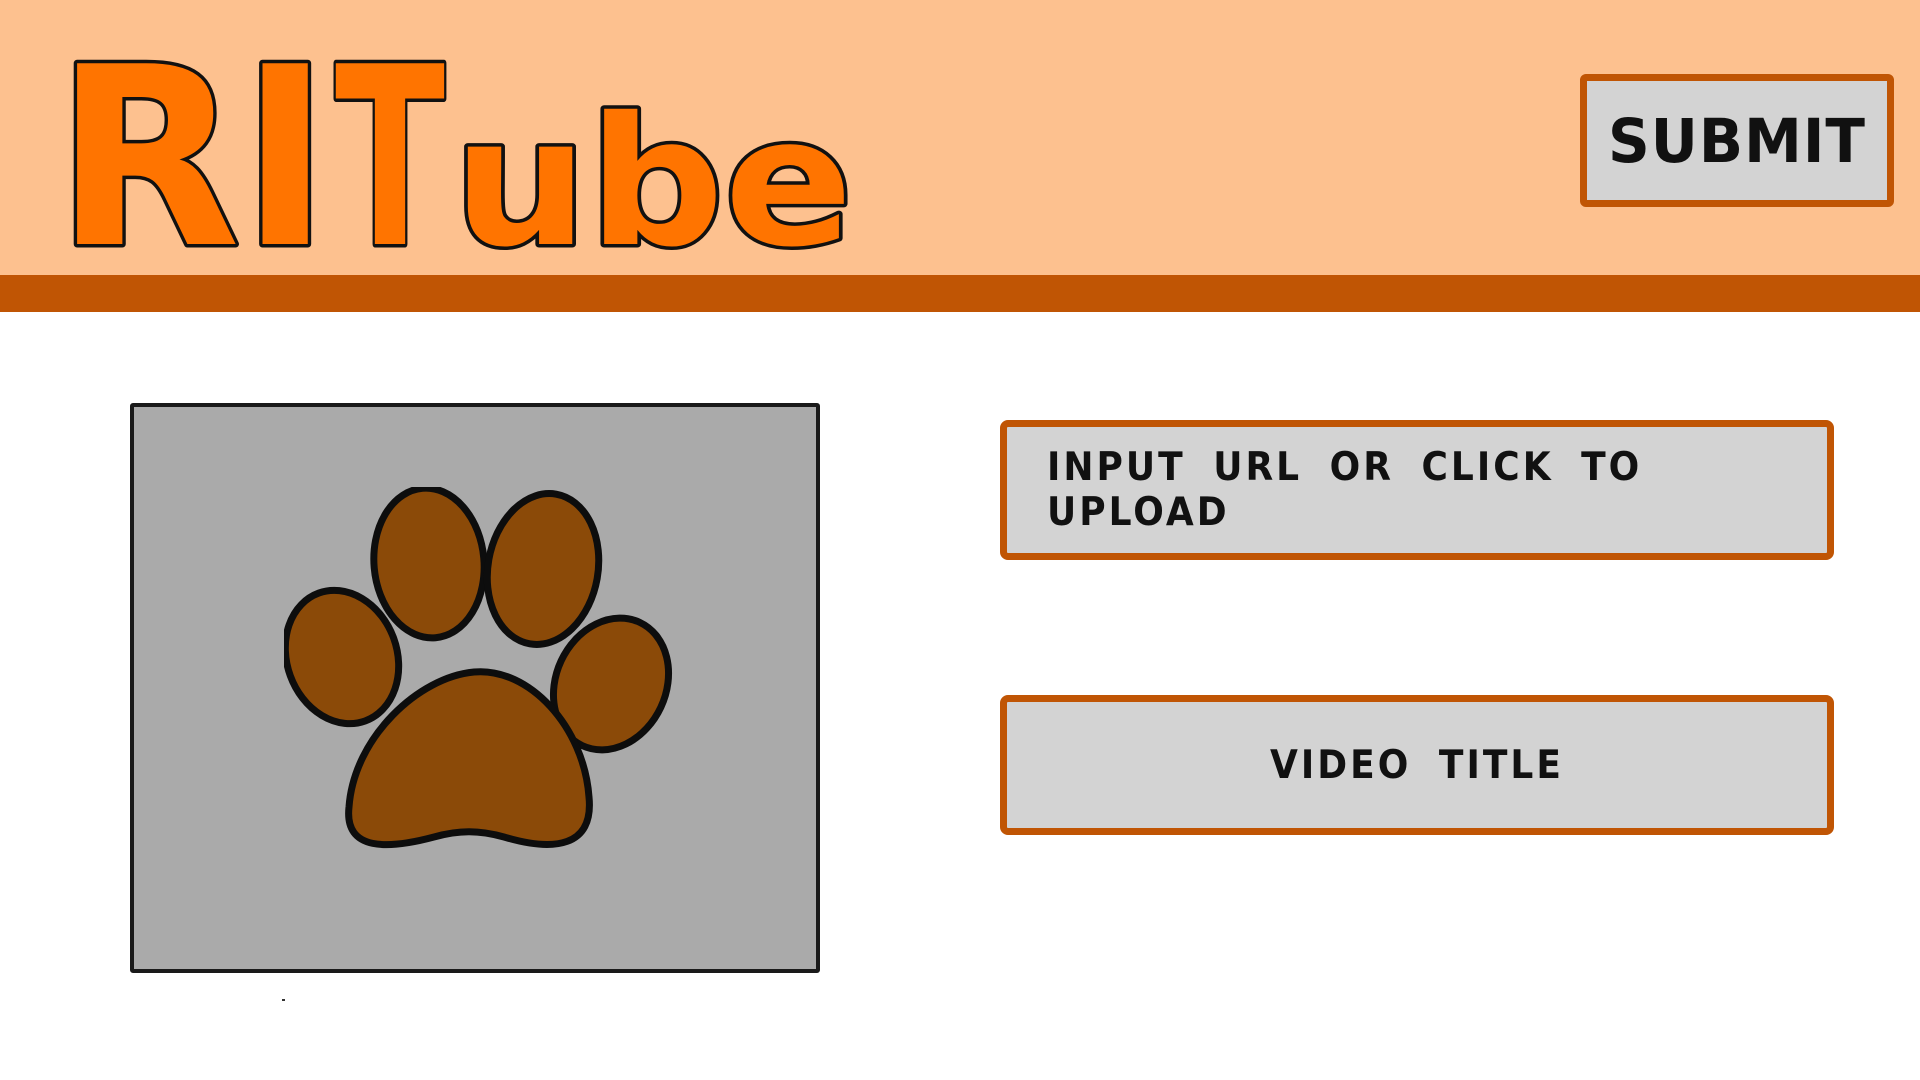  Describe the element at coordinates (283, 1000) in the screenshot. I see `stray-dot` at that location.